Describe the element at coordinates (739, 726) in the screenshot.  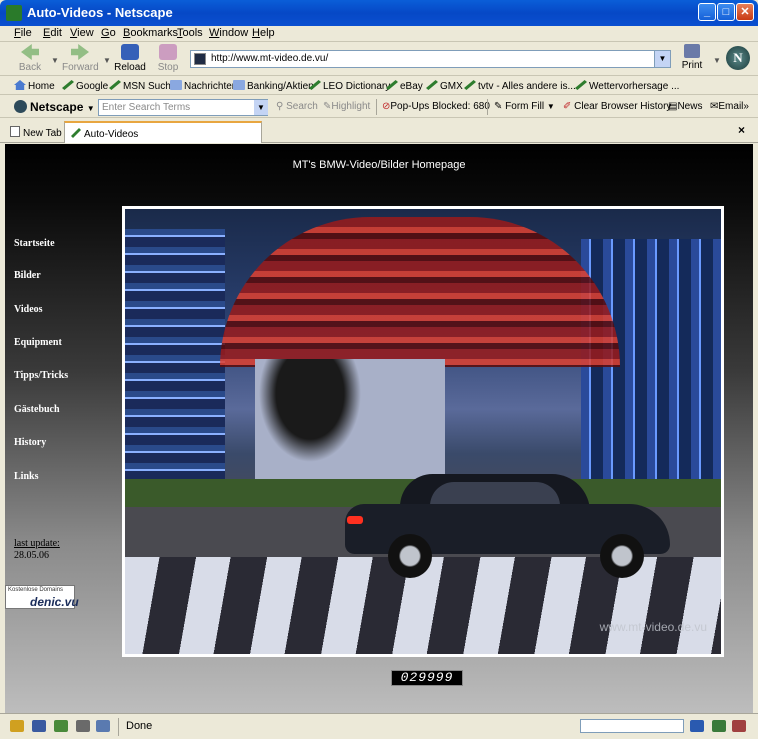
I see `popup-status-icon` at that location.